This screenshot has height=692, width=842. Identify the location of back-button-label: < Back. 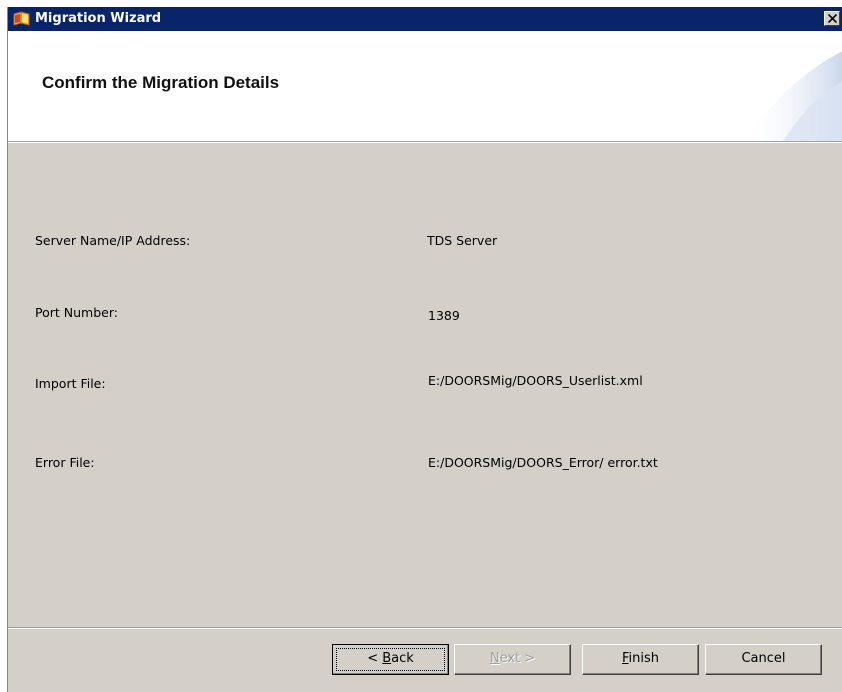
(390, 658).